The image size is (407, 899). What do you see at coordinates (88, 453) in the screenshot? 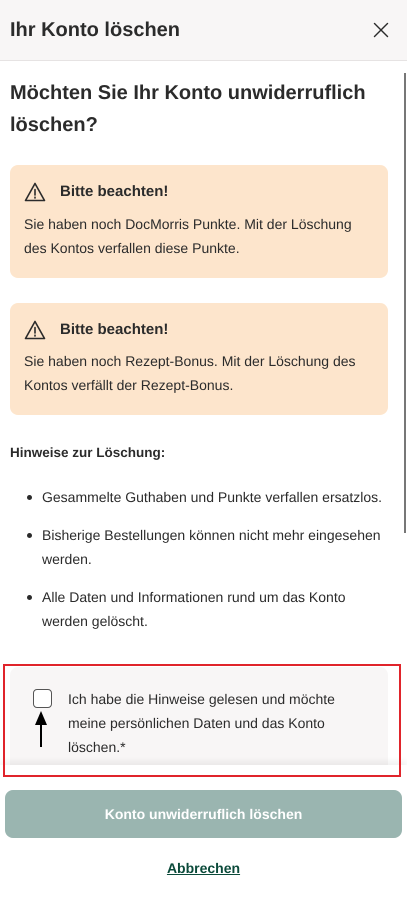
I see `hints-heading: Hinweise zur Löschung:` at bounding box center [88, 453].